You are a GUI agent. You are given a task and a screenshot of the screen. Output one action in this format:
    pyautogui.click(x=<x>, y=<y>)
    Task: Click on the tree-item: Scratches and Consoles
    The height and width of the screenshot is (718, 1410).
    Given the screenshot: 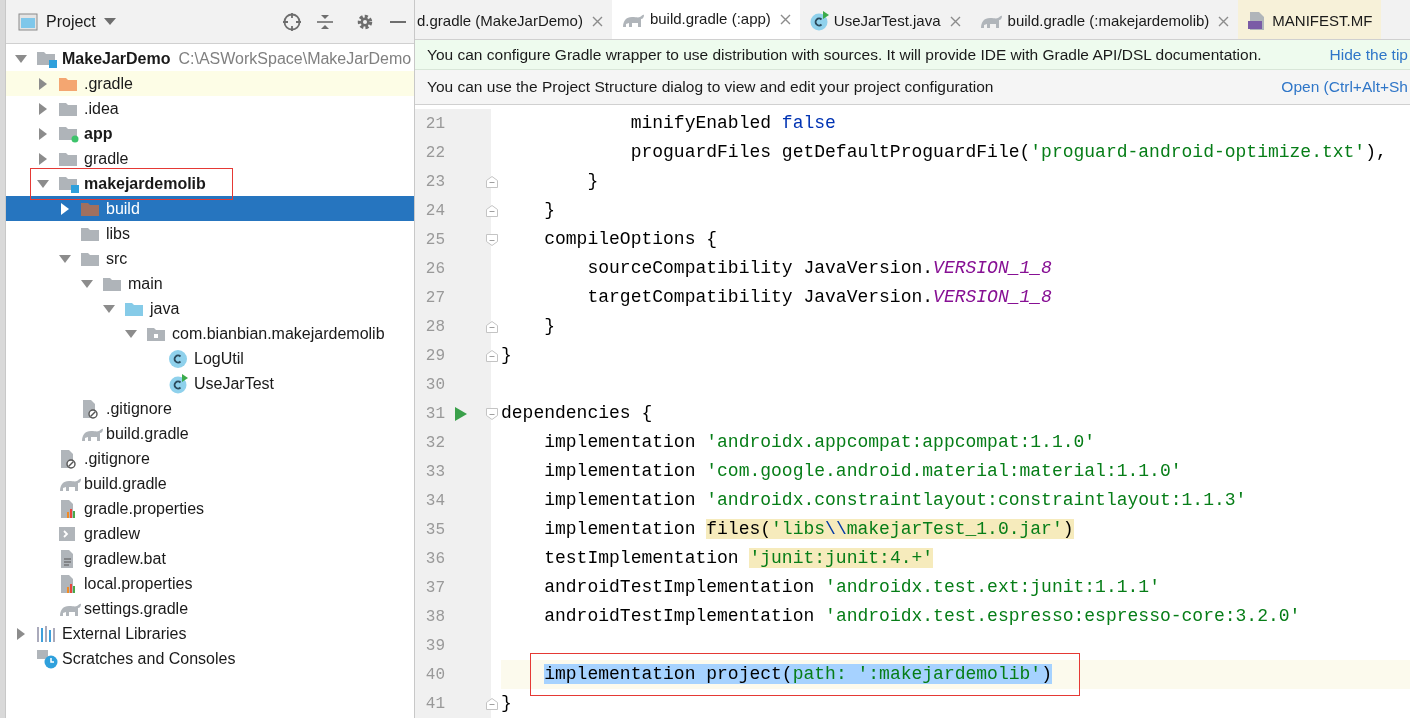 What is the action you would take?
    pyautogui.click(x=210, y=658)
    